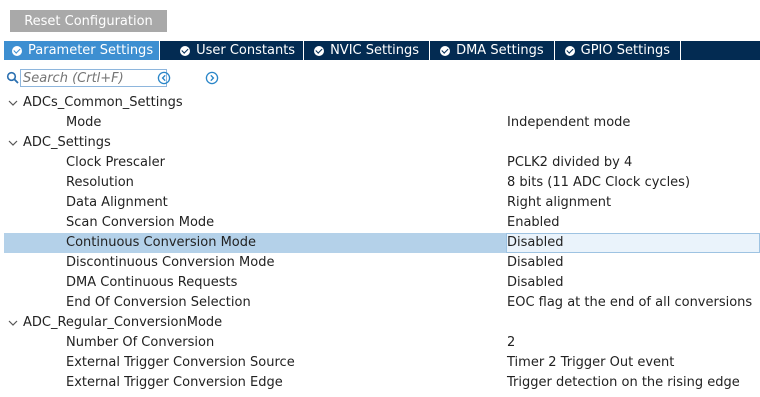  Describe the element at coordinates (382, 223) in the screenshot. I see `param-row: Scan Conversion Mode Enabled` at that location.